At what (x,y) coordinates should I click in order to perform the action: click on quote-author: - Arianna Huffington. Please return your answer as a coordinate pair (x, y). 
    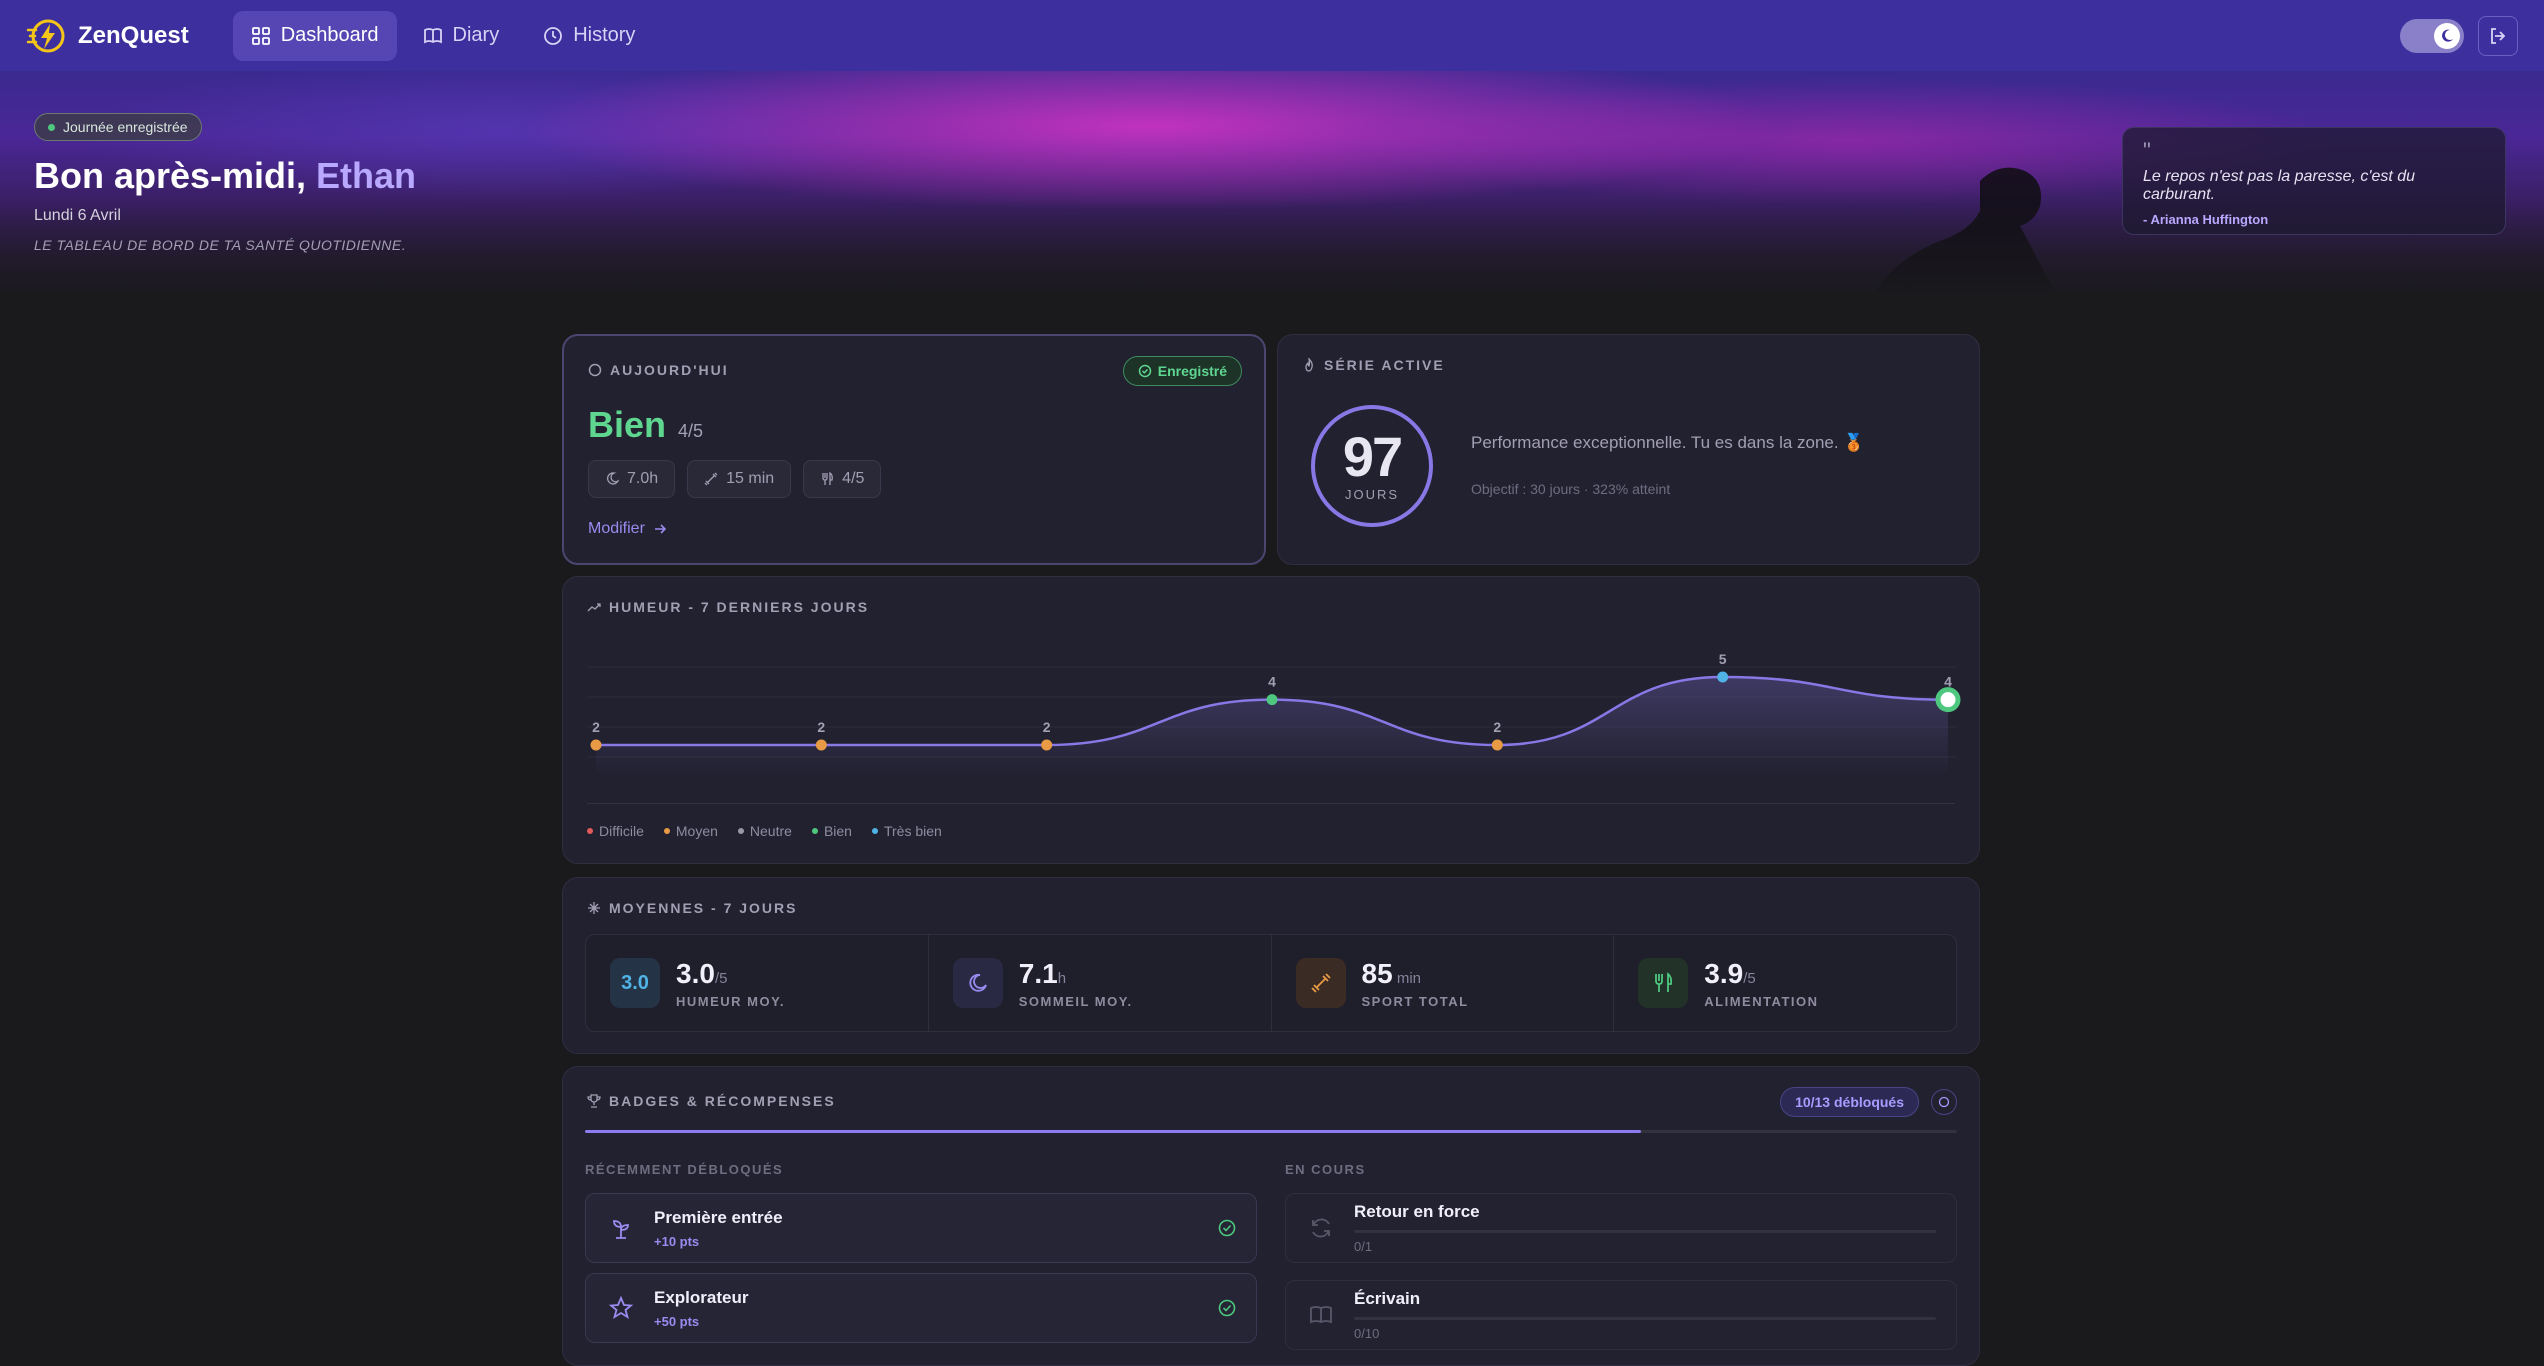
    Looking at the image, I should click on (2206, 219).